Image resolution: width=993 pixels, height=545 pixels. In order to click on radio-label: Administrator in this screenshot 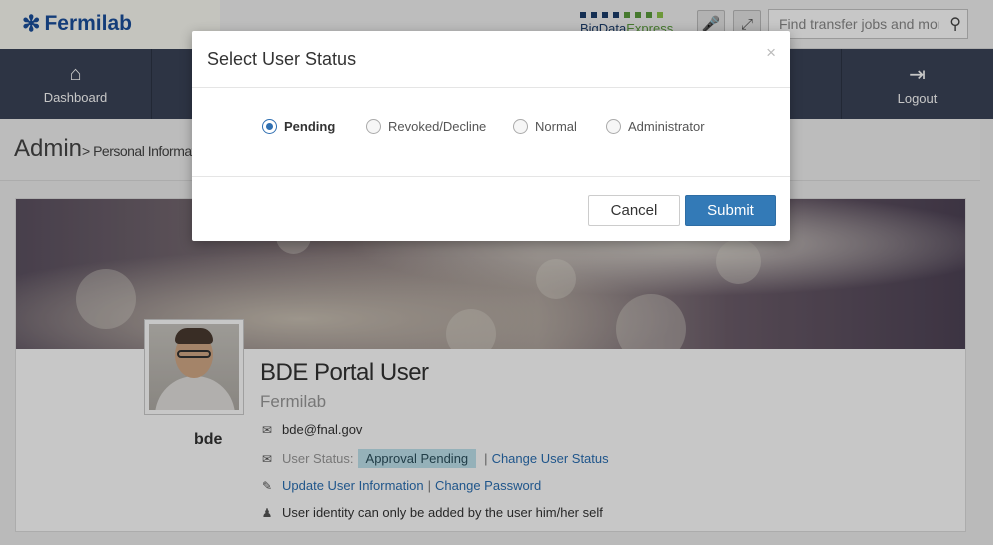, I will do `click(666, 126)`.